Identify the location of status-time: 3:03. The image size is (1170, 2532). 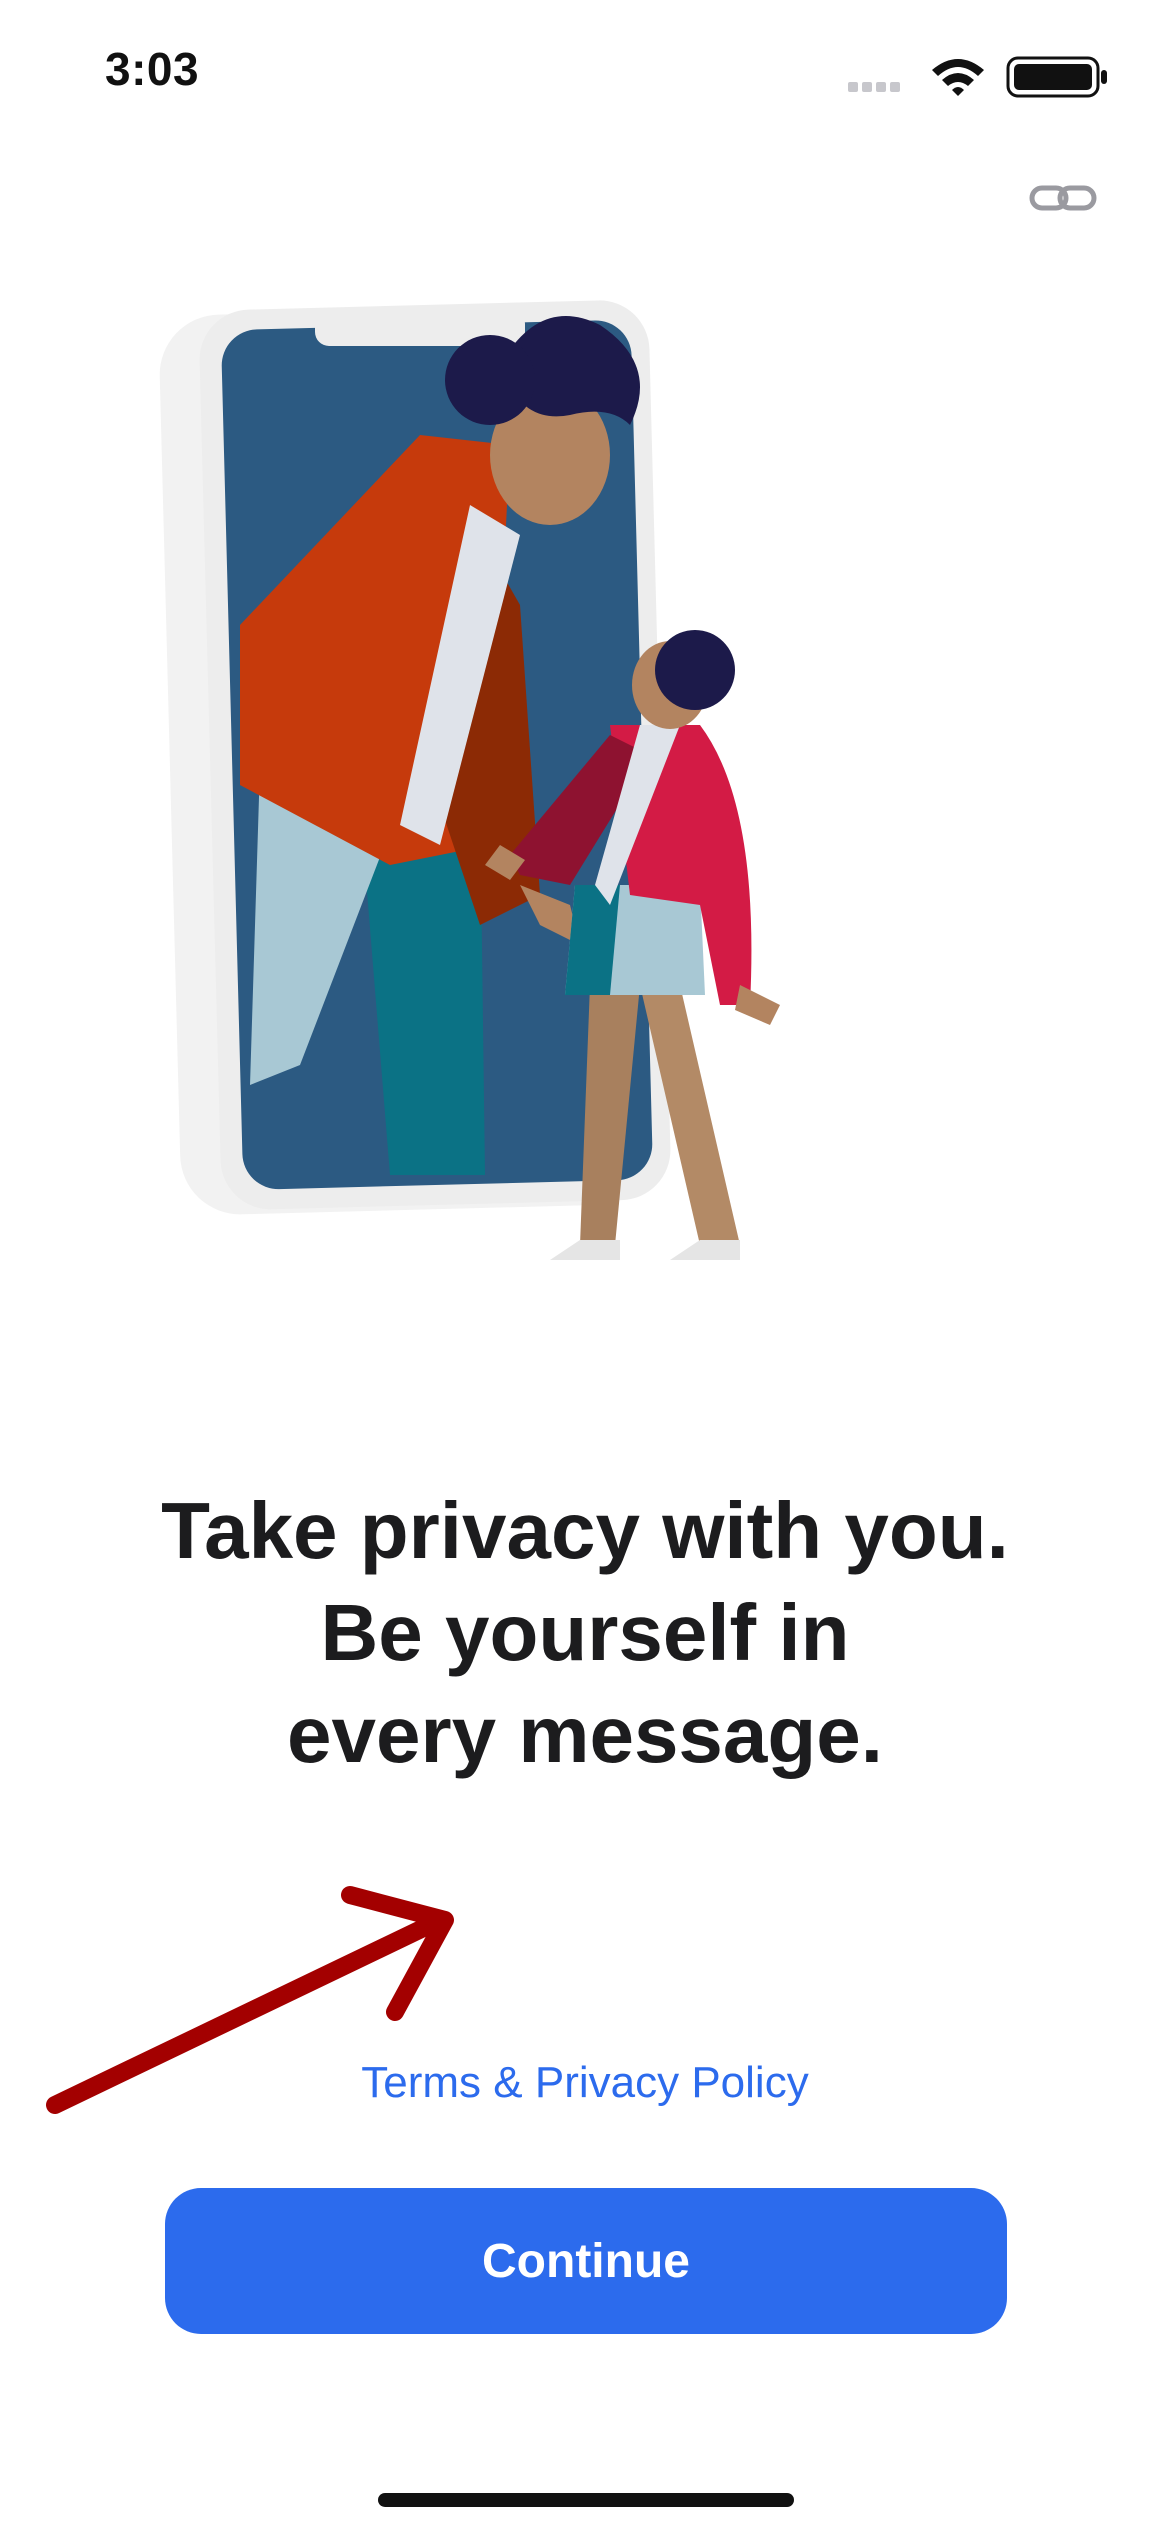
(152, 69).